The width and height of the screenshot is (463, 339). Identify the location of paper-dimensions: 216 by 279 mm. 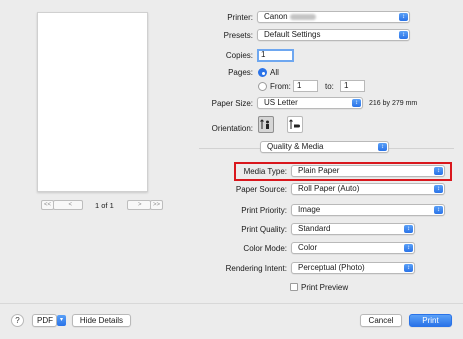
(393, 103).